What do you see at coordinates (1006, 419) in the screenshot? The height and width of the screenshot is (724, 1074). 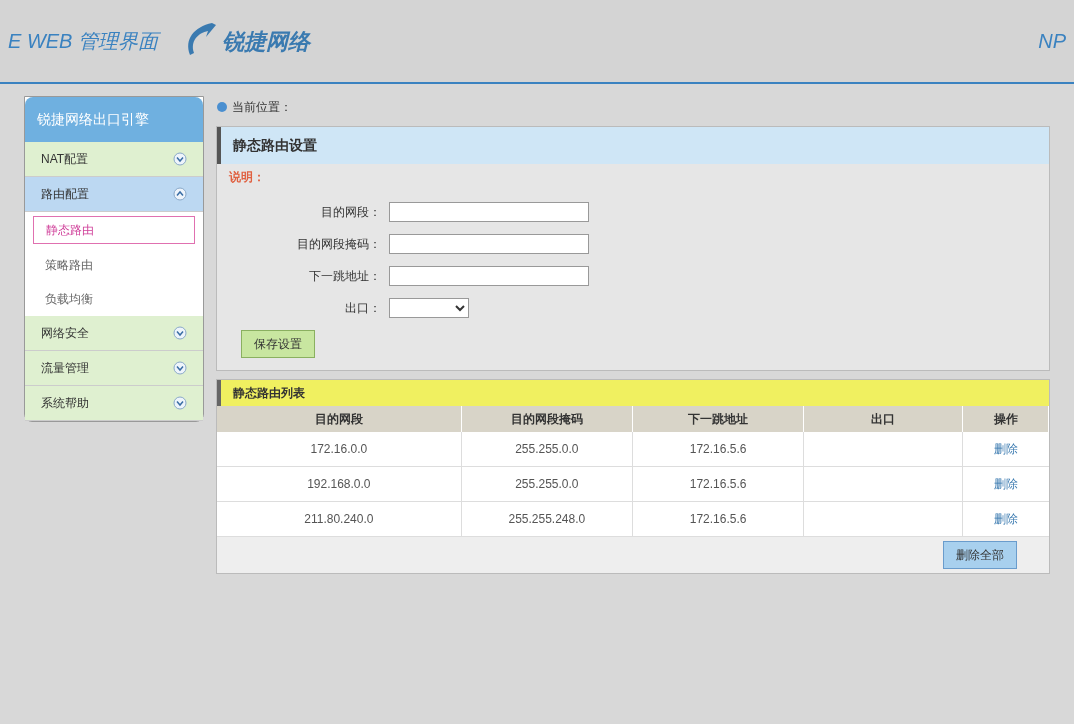 I see `column-header: 操作` at bounding box center [1006, 419].